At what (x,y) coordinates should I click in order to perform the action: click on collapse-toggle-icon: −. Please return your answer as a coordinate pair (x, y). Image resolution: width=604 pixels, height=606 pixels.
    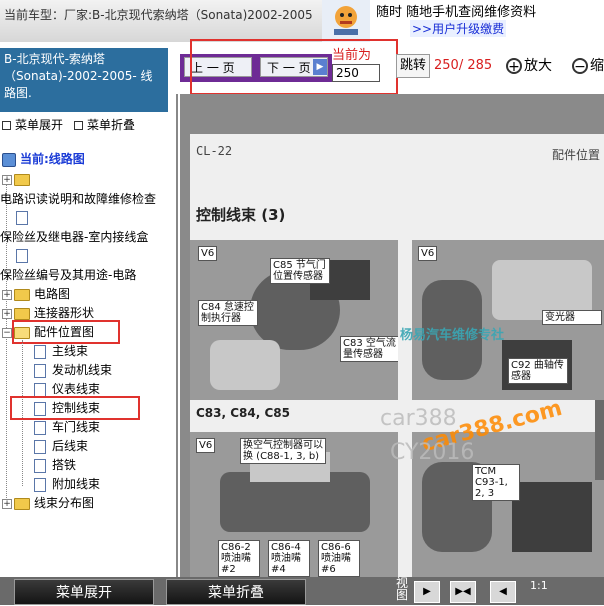
    Looking at the image, I should click on (7, 332).